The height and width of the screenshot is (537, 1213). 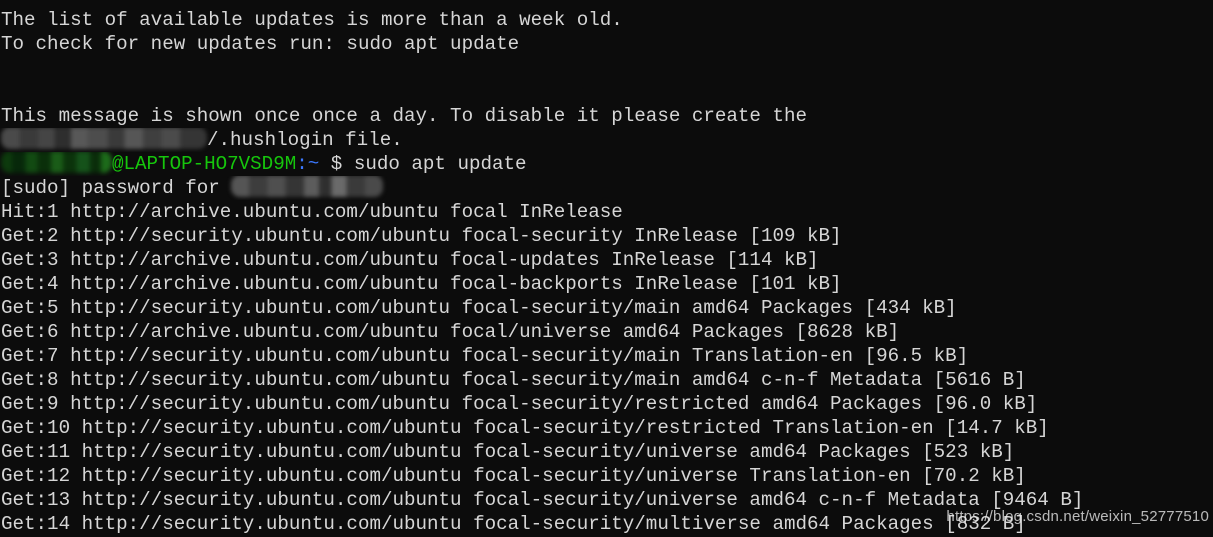 What do you see at coordinates (204, 164) in the screenshot?
I see `prompt-host: @LAPTOP-HO7VSD9M` at bounding box center [204, 164].